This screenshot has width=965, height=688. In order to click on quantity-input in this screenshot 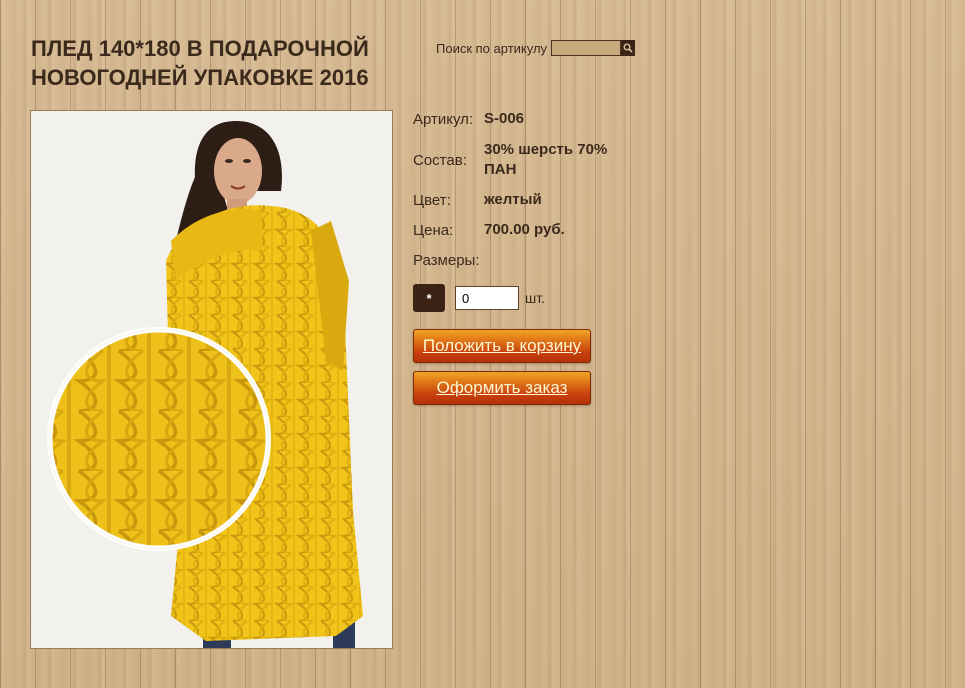, I will do `click(487, 298)`.